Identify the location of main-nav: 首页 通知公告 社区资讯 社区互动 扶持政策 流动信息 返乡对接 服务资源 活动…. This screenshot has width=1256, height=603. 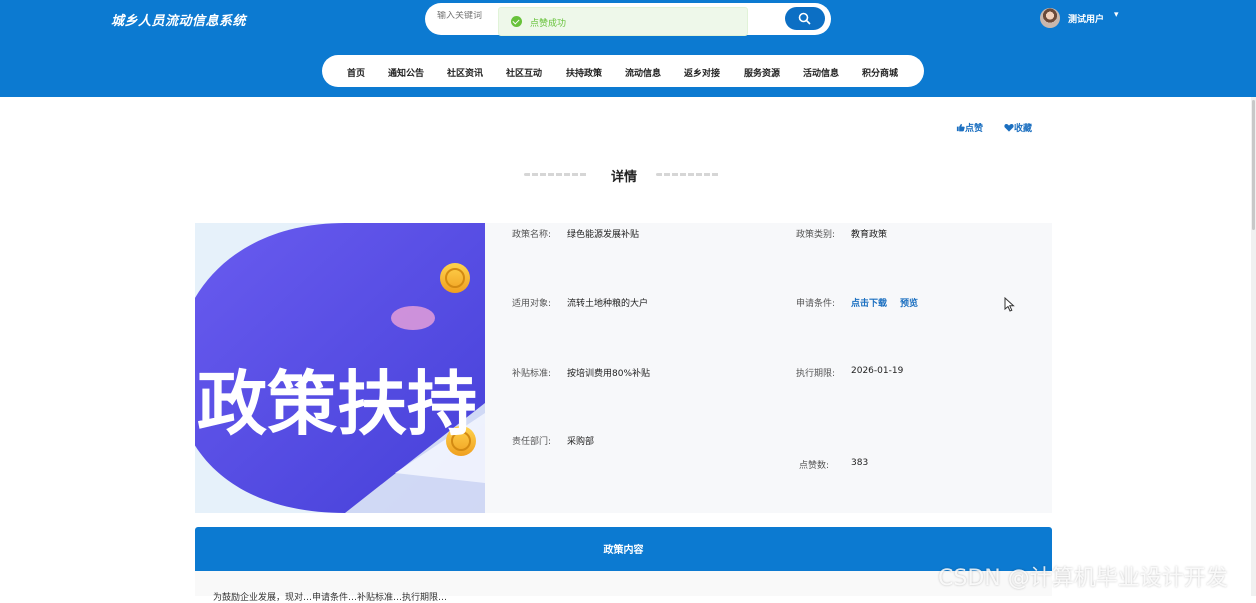
(623, 71).